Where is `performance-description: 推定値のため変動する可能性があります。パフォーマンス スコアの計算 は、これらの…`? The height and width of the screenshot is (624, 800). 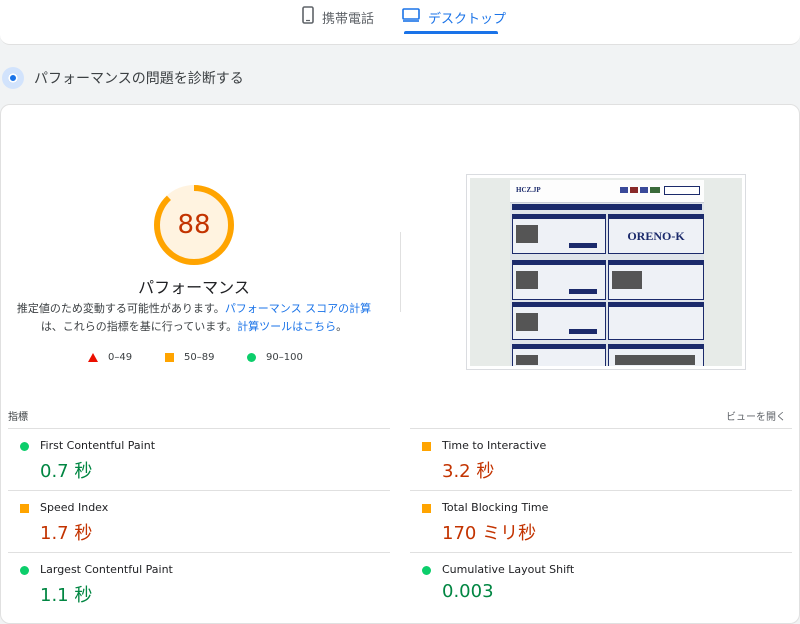 performance-description: 推定値のため変動する可能性があります。パフォーマンス スコアの計算 は、これらの… is located at coordinates (194, 318).